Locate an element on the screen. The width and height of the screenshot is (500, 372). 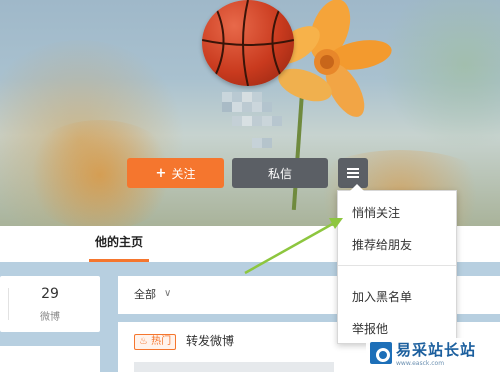
hot-badge: ♨ 热门 is located at coordinates (155, 342).